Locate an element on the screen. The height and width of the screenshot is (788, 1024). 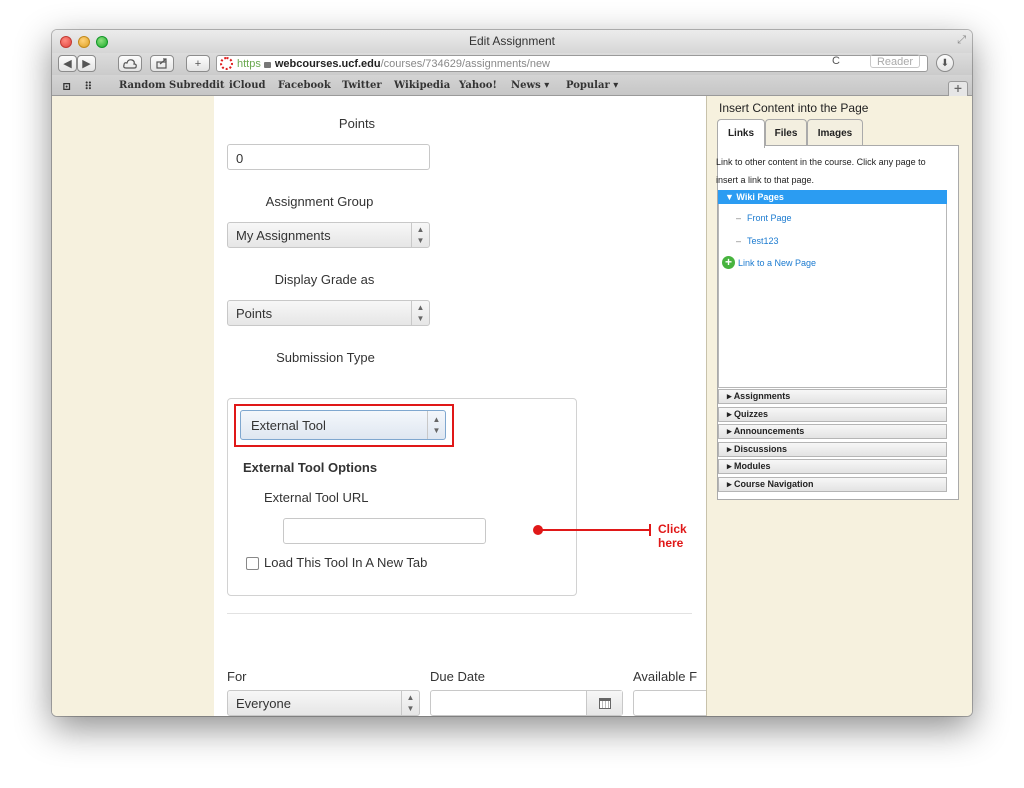
forward-arrow-icon: ▶ is located at coordinates (86, 64).